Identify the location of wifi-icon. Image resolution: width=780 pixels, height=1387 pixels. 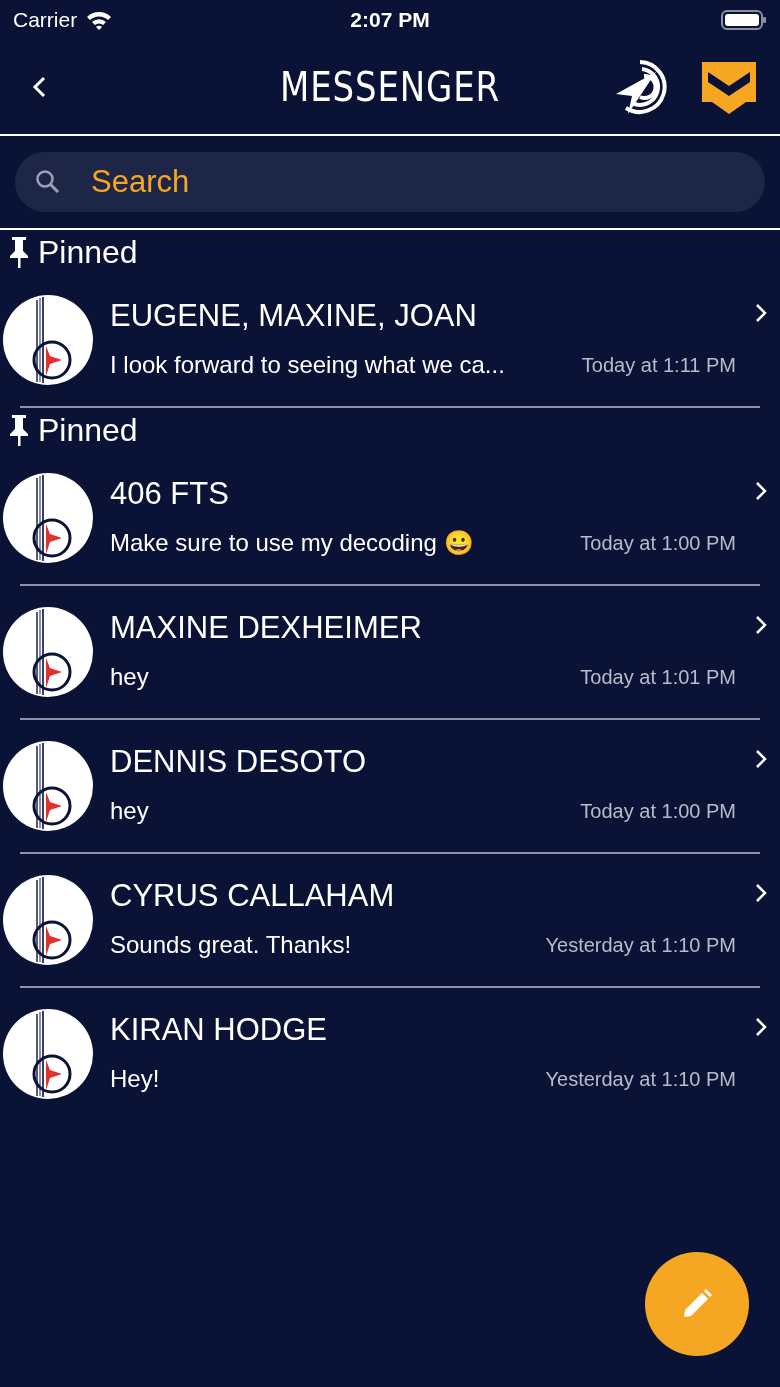
(99, 20).